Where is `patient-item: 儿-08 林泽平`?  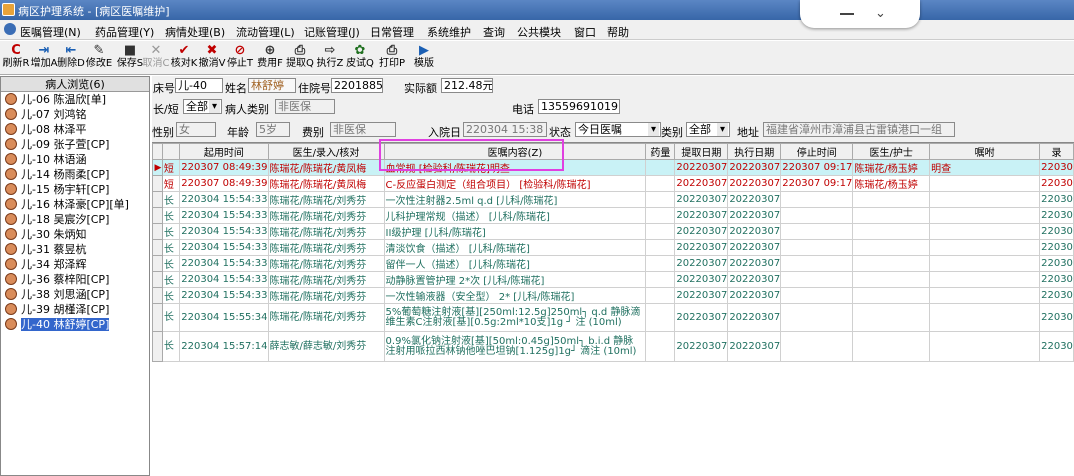 patient-item: 儿-08 林泽平 is located at coordinates (75, 129).